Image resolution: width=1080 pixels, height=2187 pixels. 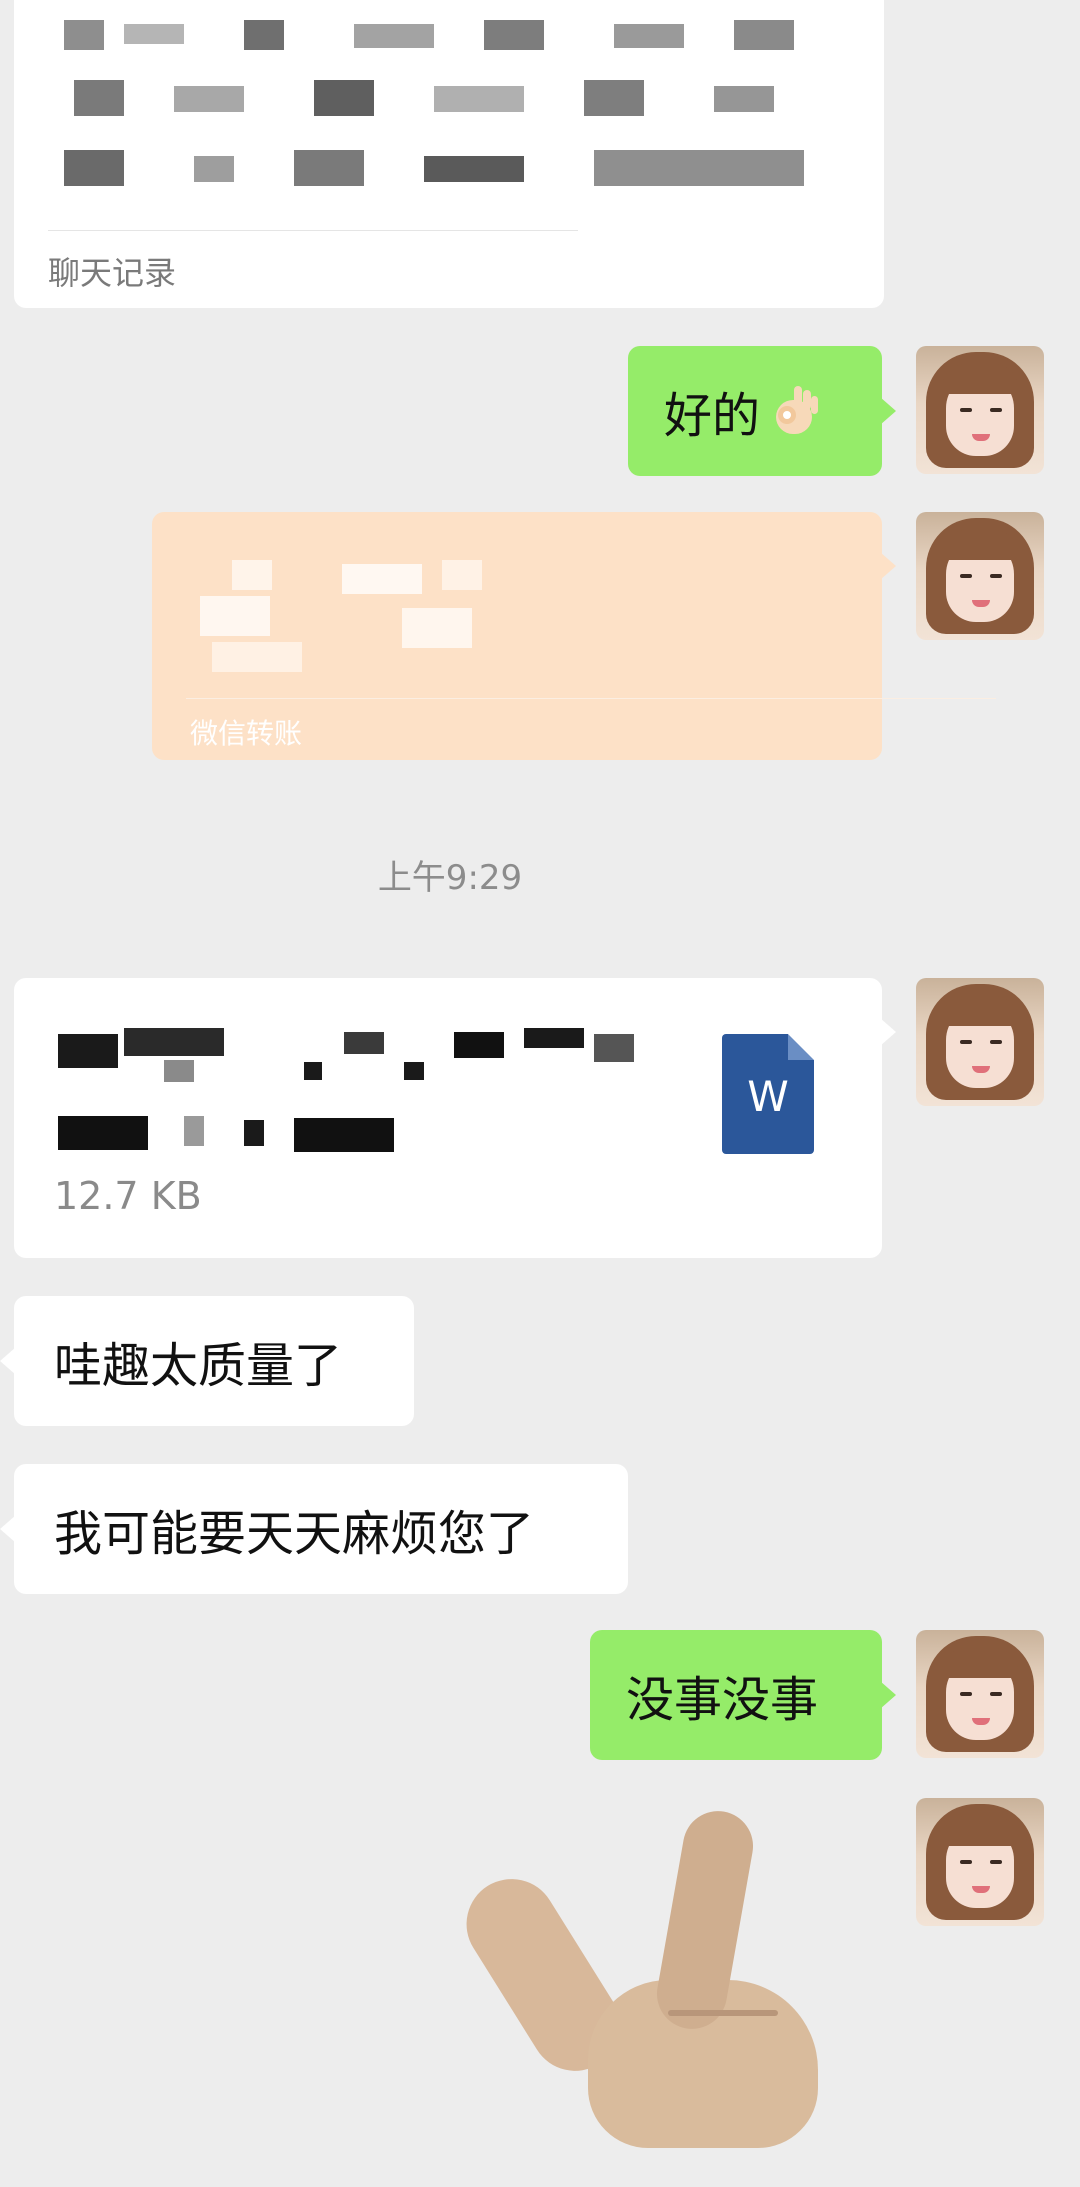 What do you see at coordinates (648, 1977) in the screenshot?
I see `finger-heart-sticker` at bounding box center [648, 1977].